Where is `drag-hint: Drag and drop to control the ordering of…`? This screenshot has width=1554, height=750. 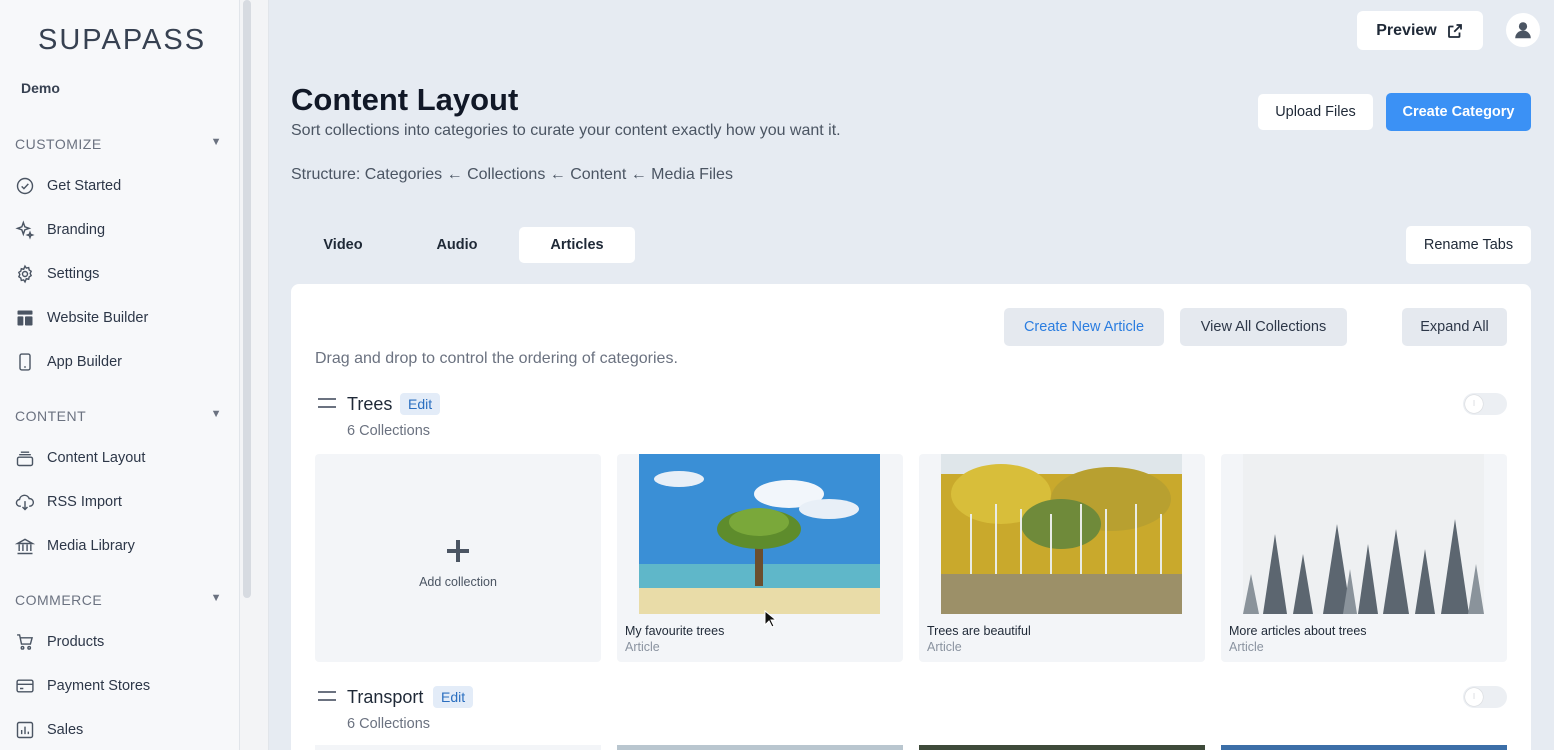 drag-hint: Drag and drop to control the ordering of… is located at coordinates (496, 358).